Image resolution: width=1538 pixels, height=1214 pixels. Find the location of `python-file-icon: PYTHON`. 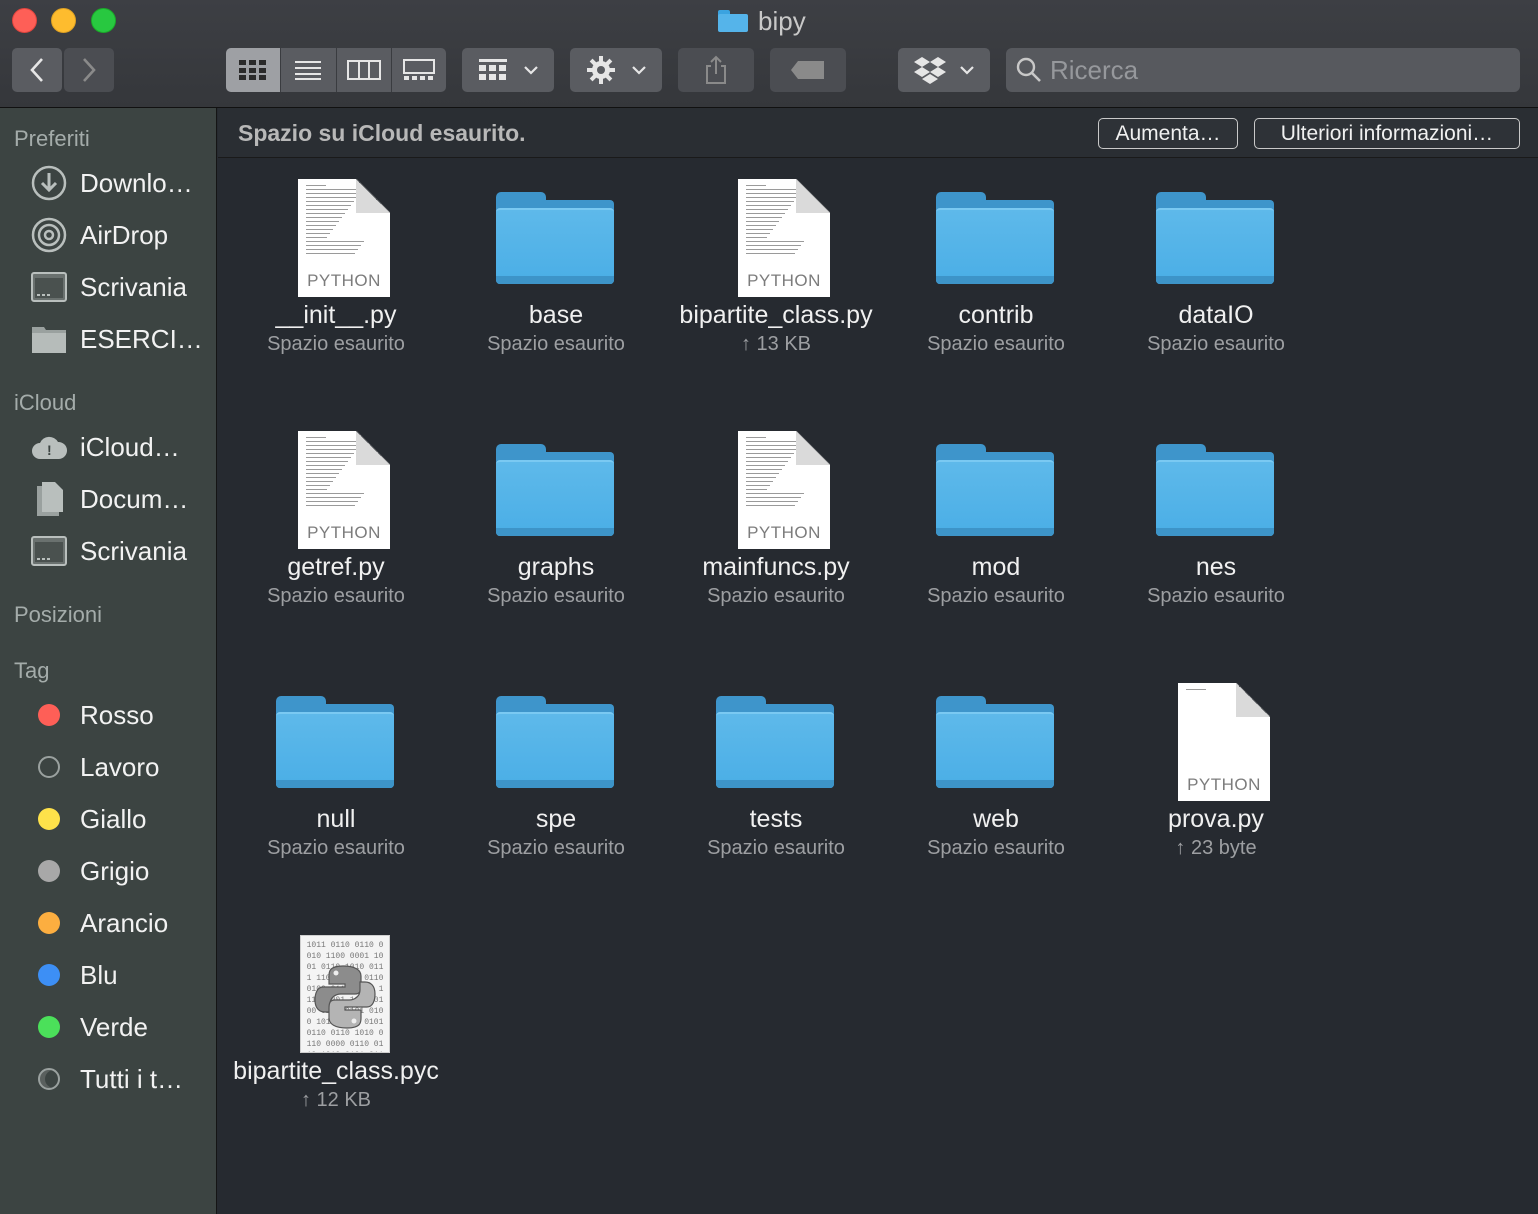

python-file-icon: PYTHON is located at coordinates (784, 490).